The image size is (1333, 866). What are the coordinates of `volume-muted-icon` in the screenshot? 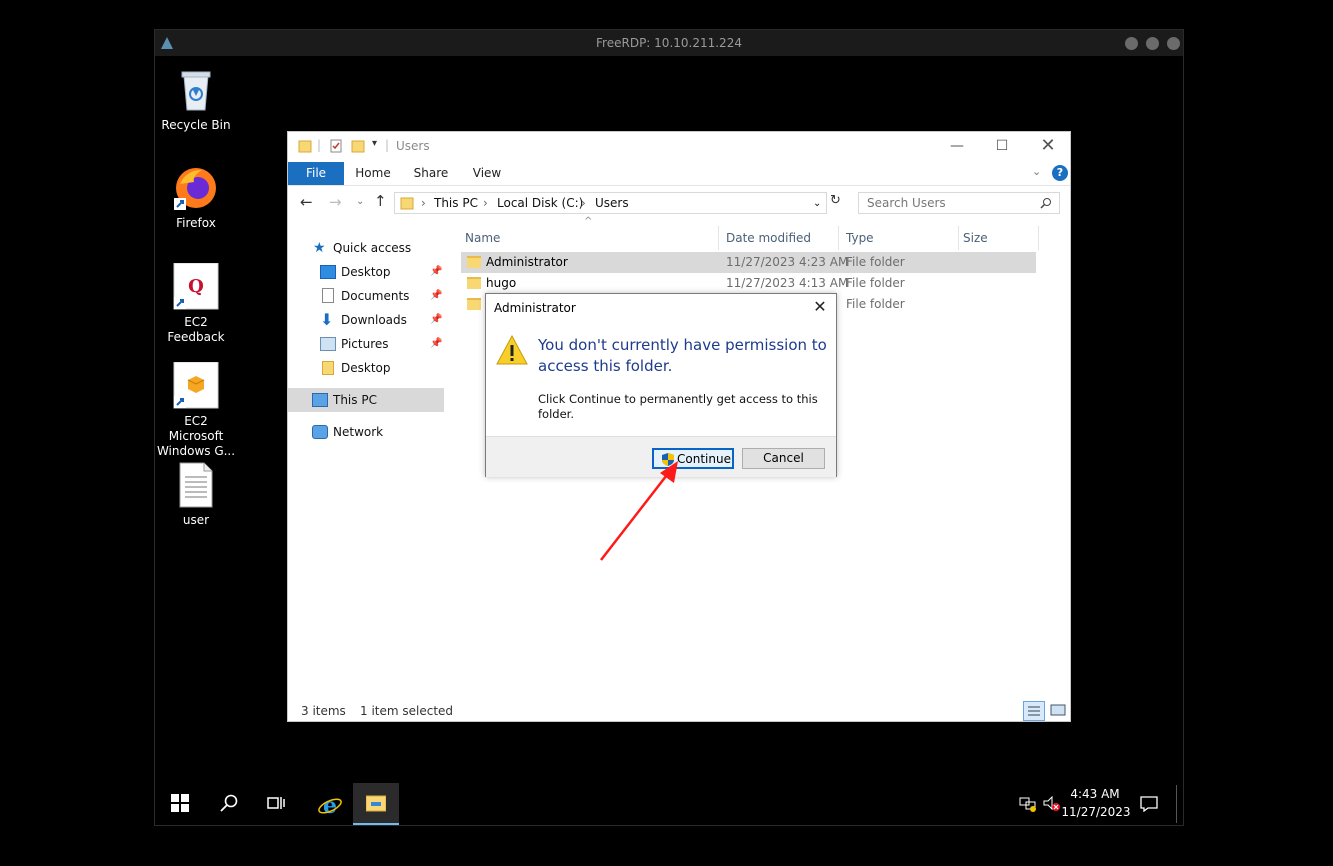 It's located at (1052, 804).